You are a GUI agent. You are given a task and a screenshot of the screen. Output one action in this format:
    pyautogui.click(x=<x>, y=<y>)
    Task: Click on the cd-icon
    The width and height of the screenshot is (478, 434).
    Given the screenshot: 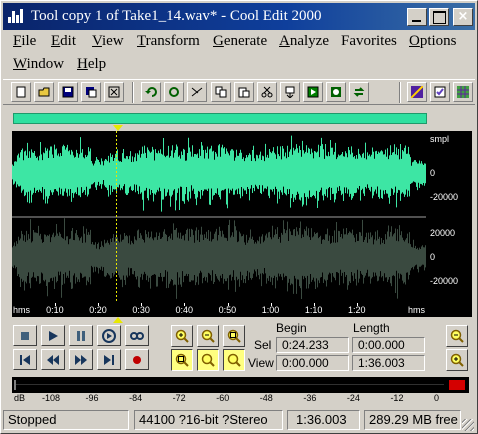 What is the action you would take?
    pyautogui.click(x=336, y=92)
    